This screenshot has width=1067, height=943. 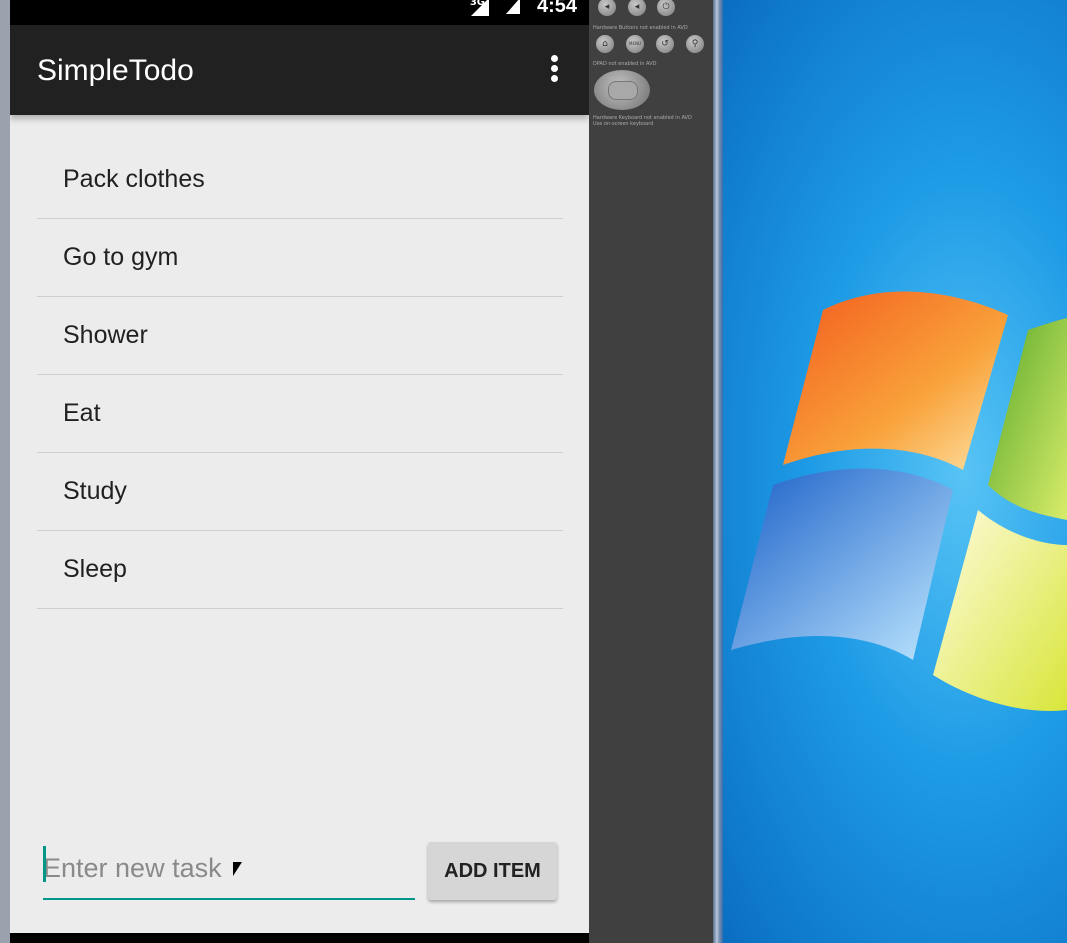 What do you see at coordinates (44, 864) in the screenshot?
I see `text-caret` at bounding box center [44, 864].